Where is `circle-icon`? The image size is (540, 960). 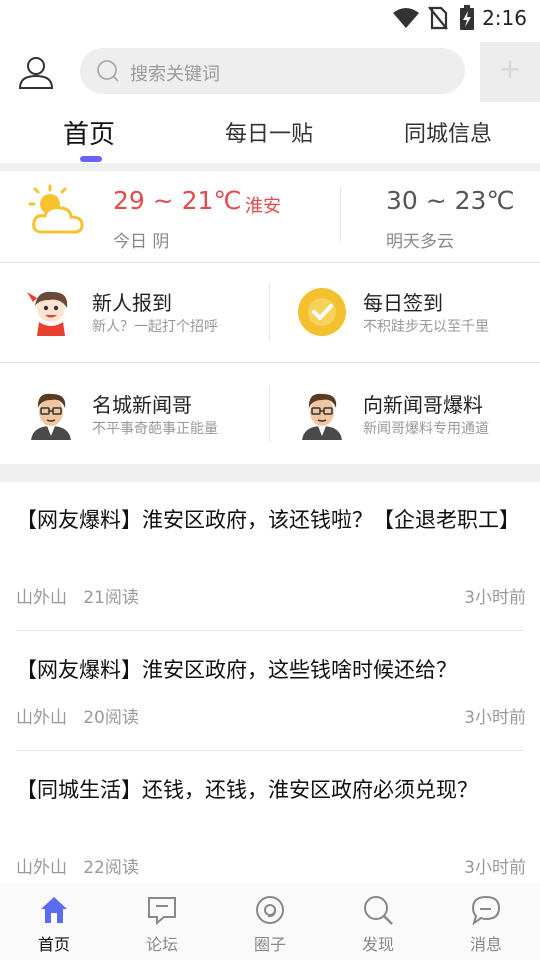 circle-icon is located at coordinates (270, 910).